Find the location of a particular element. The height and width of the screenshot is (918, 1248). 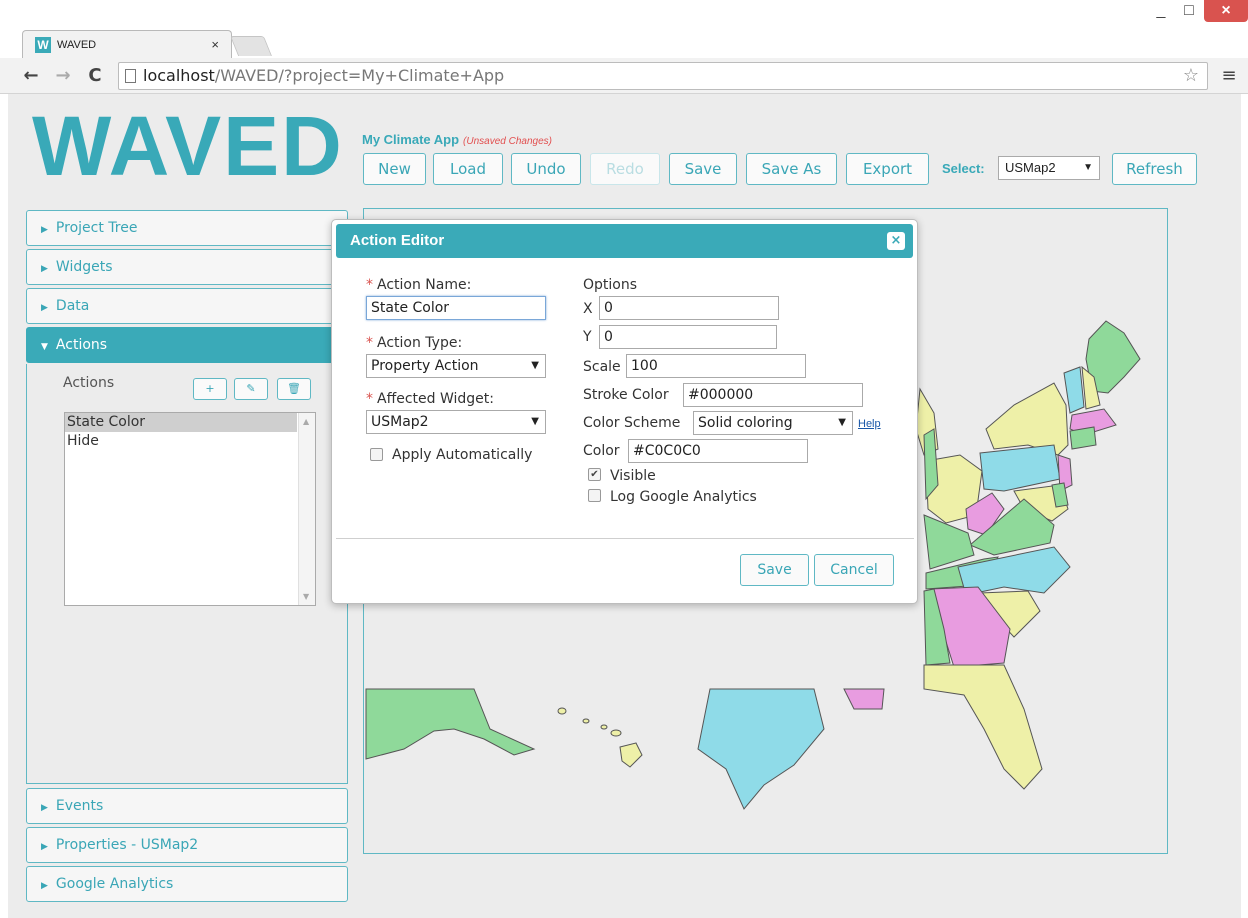

refresh-button: Refresh is located at coordinates (1154, 169).